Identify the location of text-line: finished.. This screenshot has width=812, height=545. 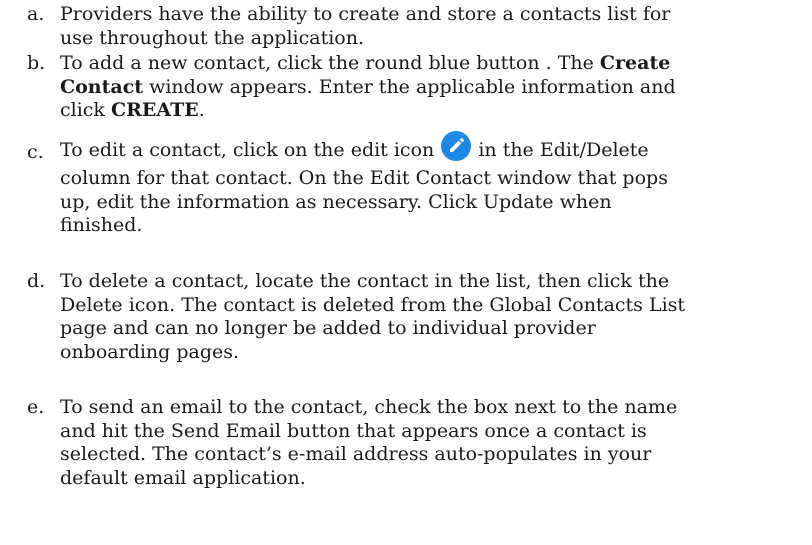
(101, 225).